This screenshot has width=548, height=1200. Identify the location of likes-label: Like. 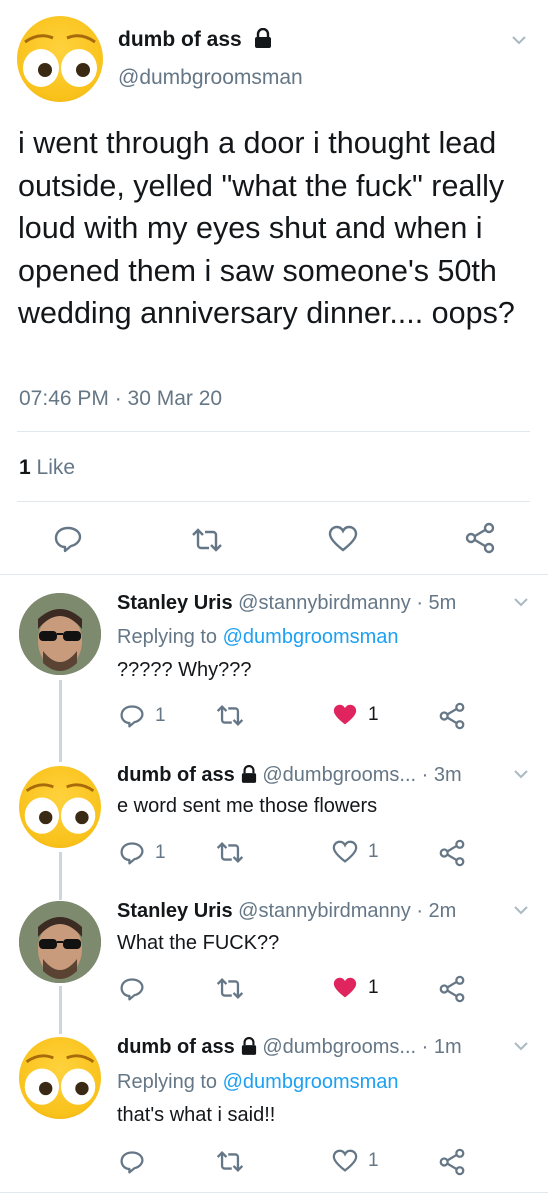
(56, 467).